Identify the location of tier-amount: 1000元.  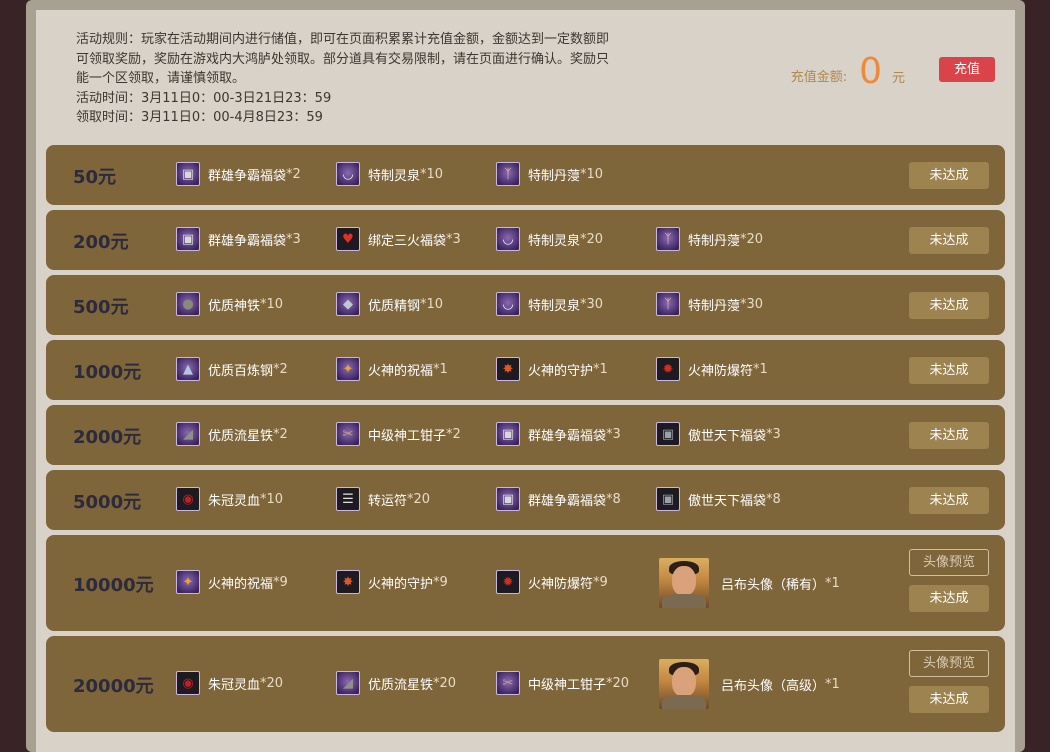
(107, 372).